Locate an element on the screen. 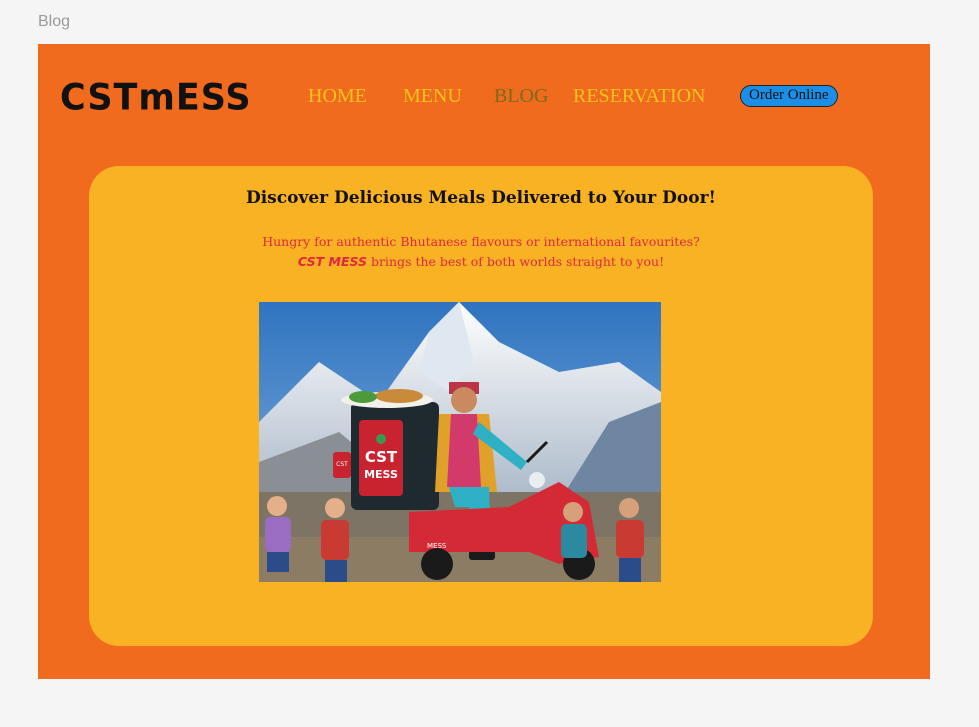 The image size is (979, 727). site-logo: CSTmESS is located at coordinates (156, 98).